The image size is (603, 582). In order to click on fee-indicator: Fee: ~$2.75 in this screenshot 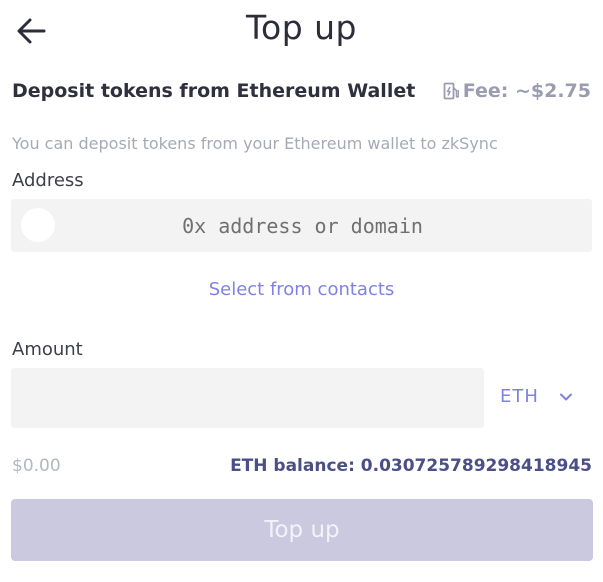, I will do `click(517, 91)`.